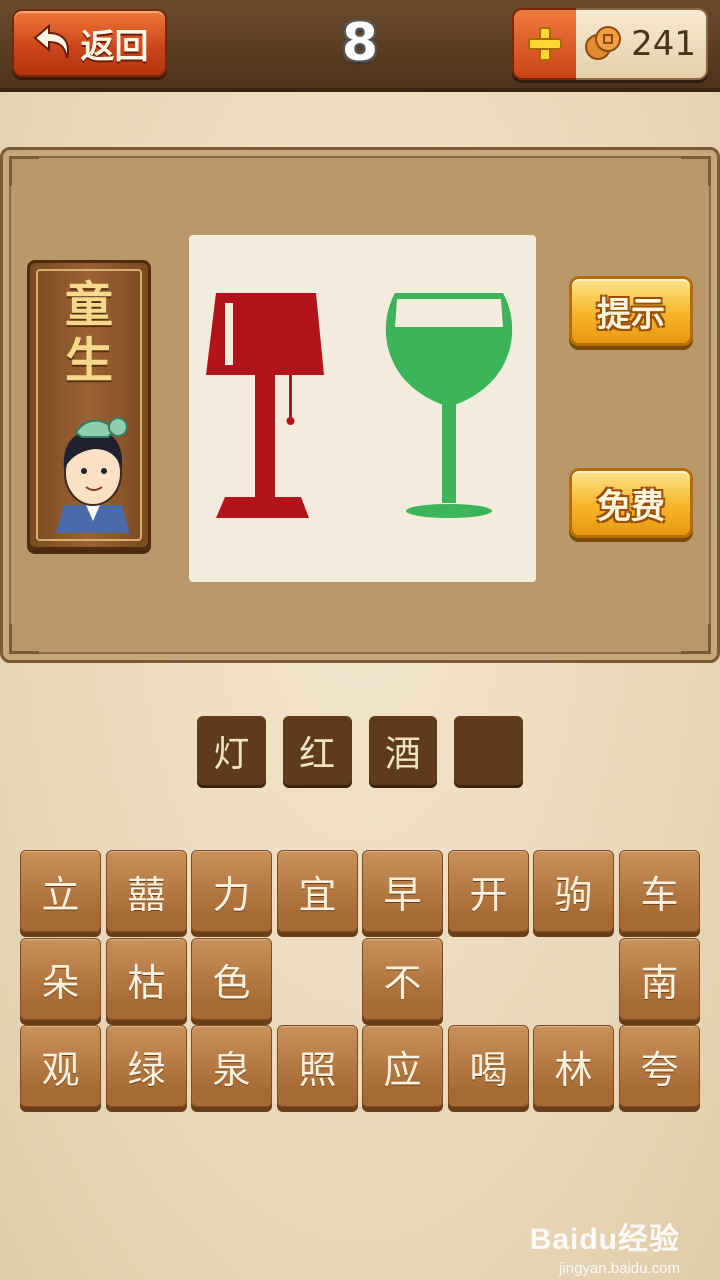 The image size is (720, 1280). Describe the element at coordinates (317, 750) in the screenshot. I see `answer-slot: 红` at that location.